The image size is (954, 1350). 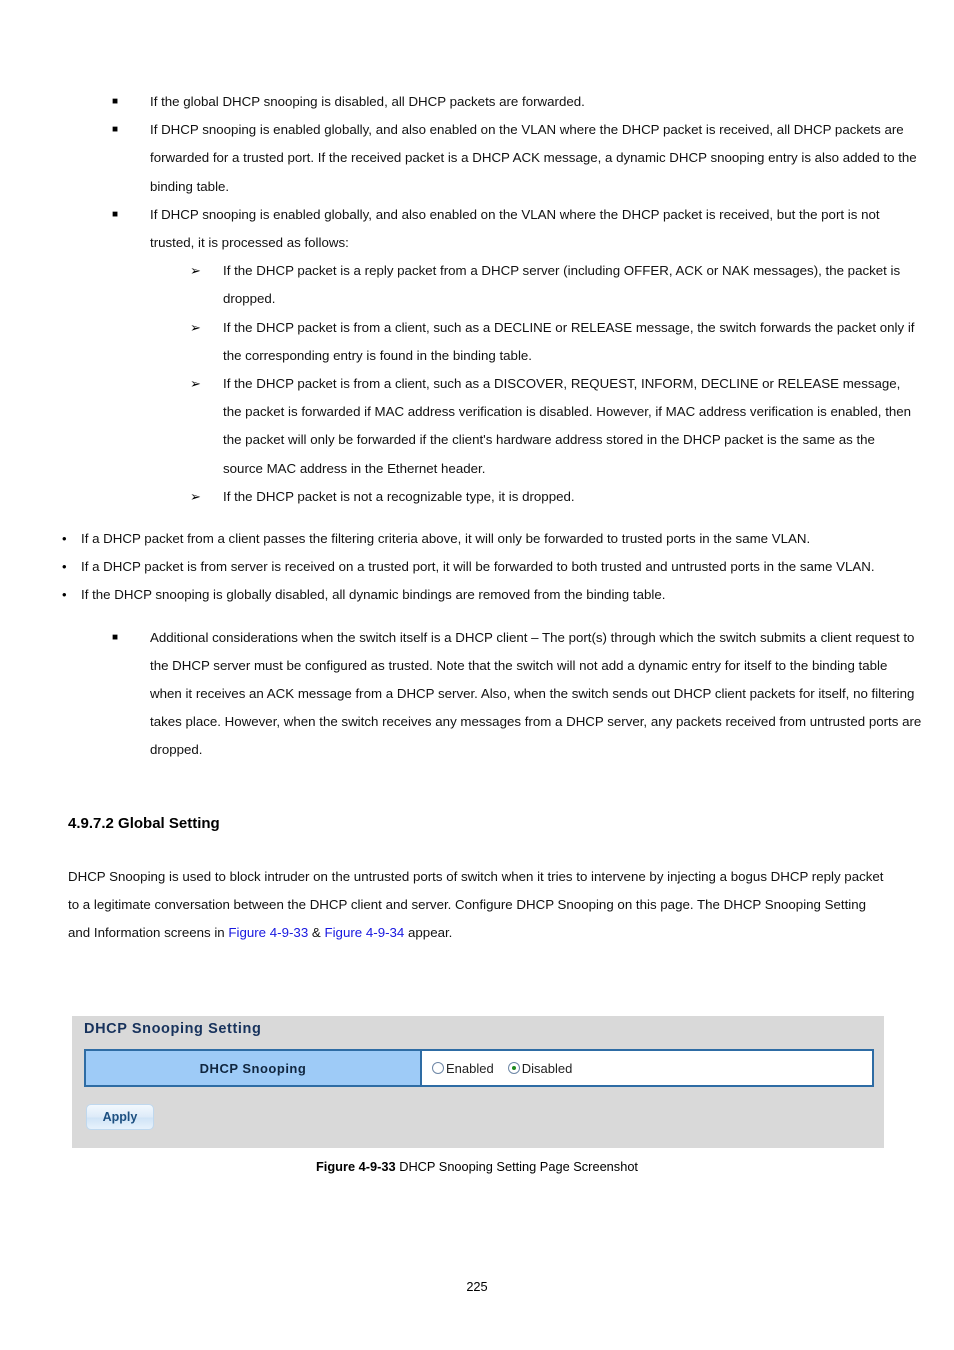 What do you see at coordinates (647, 1068) in the screenshot?
I see `dhcp-snooping-row-value-cell: Enabled Disabled` at bounding box center [647, 1068].